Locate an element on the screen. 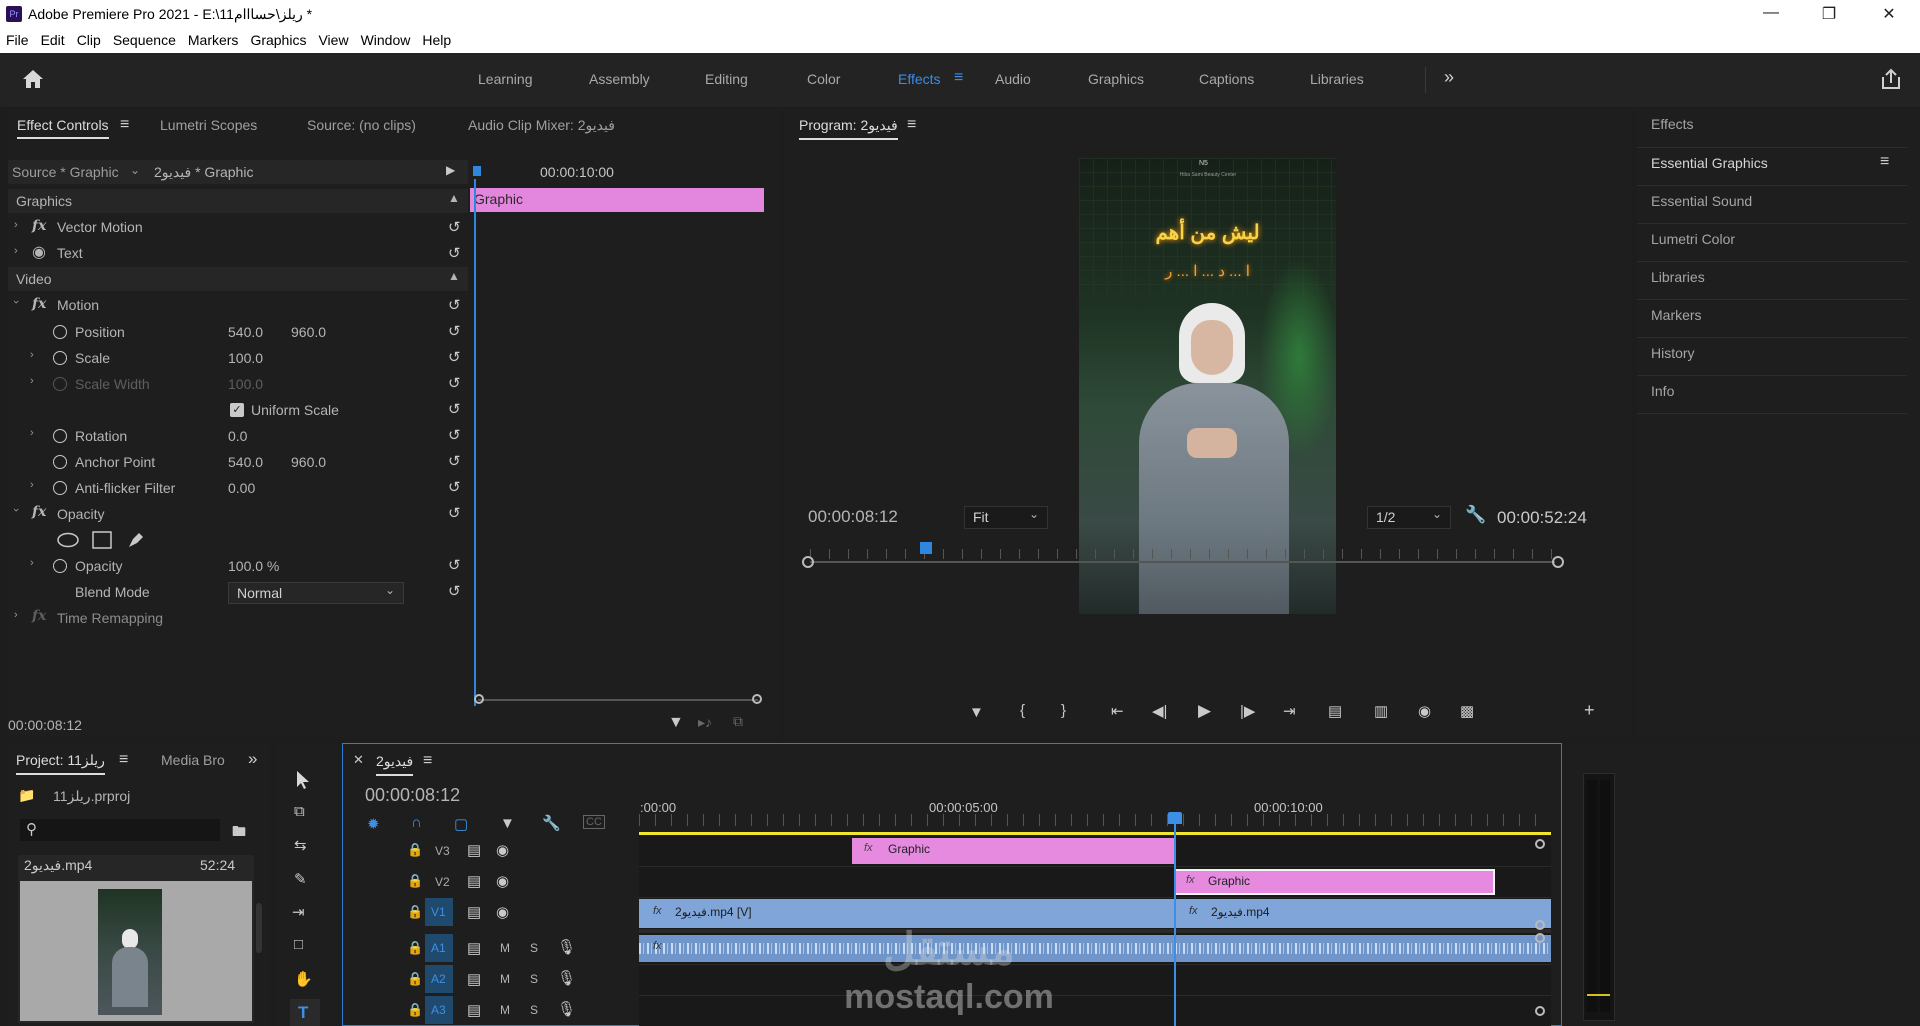  track-label-a2: A2 is located at coordinates (438, 979).